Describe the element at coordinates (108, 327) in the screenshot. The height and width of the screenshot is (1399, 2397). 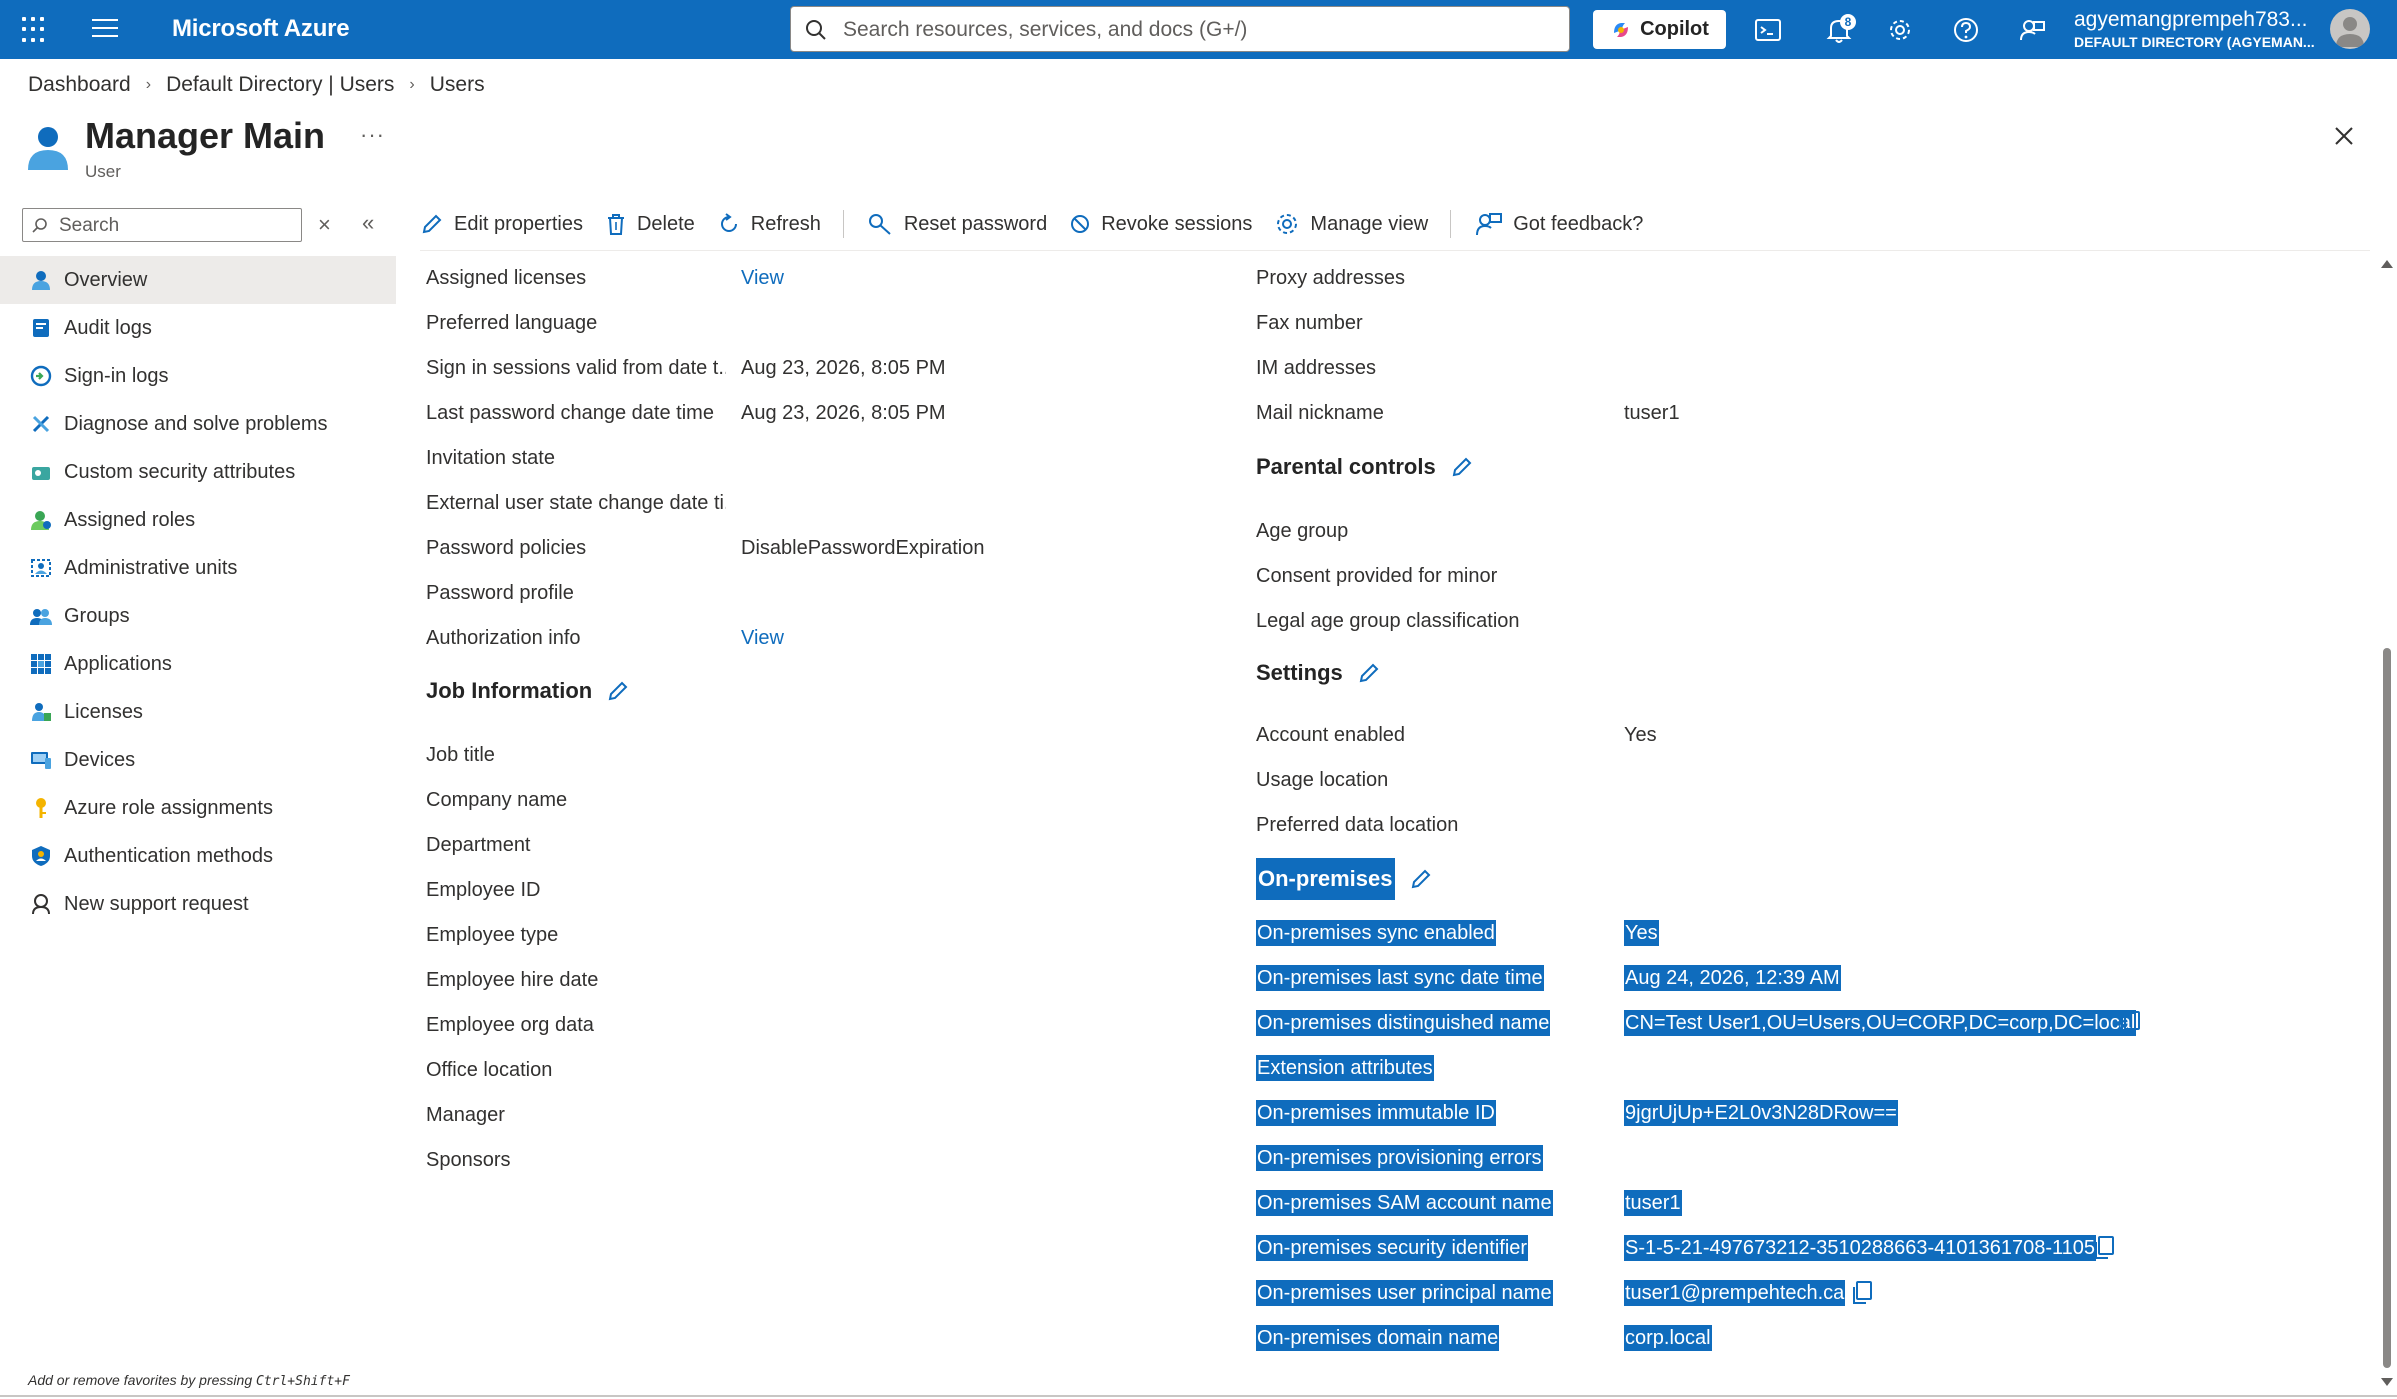
I see `nav-item-label: Audit logs` at that location.